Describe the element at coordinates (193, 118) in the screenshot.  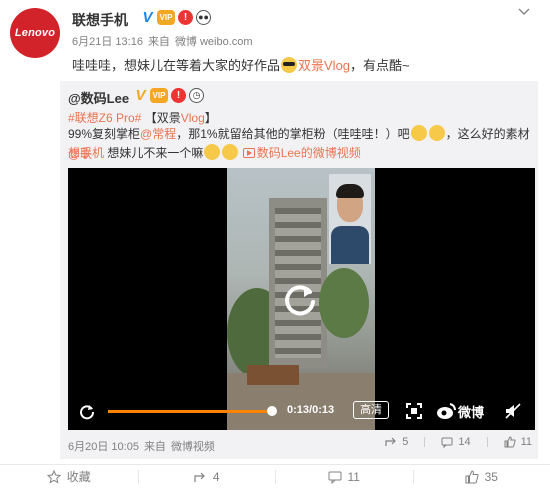
I see `vlog-tag-link: Vlog` at that location.